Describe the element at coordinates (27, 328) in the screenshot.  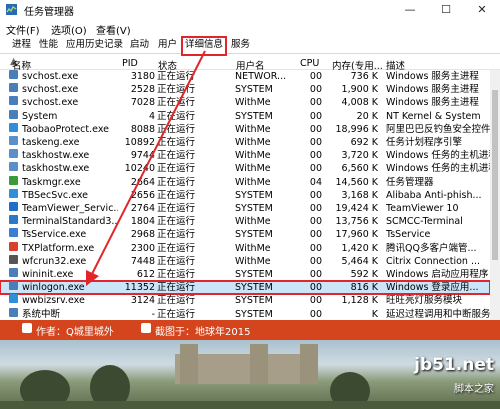
I see `person-icon` at that location.